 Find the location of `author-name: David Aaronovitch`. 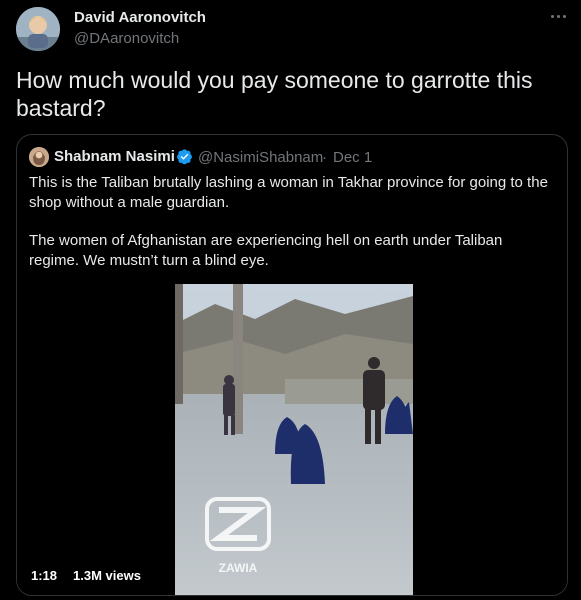

author-name: David Aaronovitch is located at coordinates (140, 17).